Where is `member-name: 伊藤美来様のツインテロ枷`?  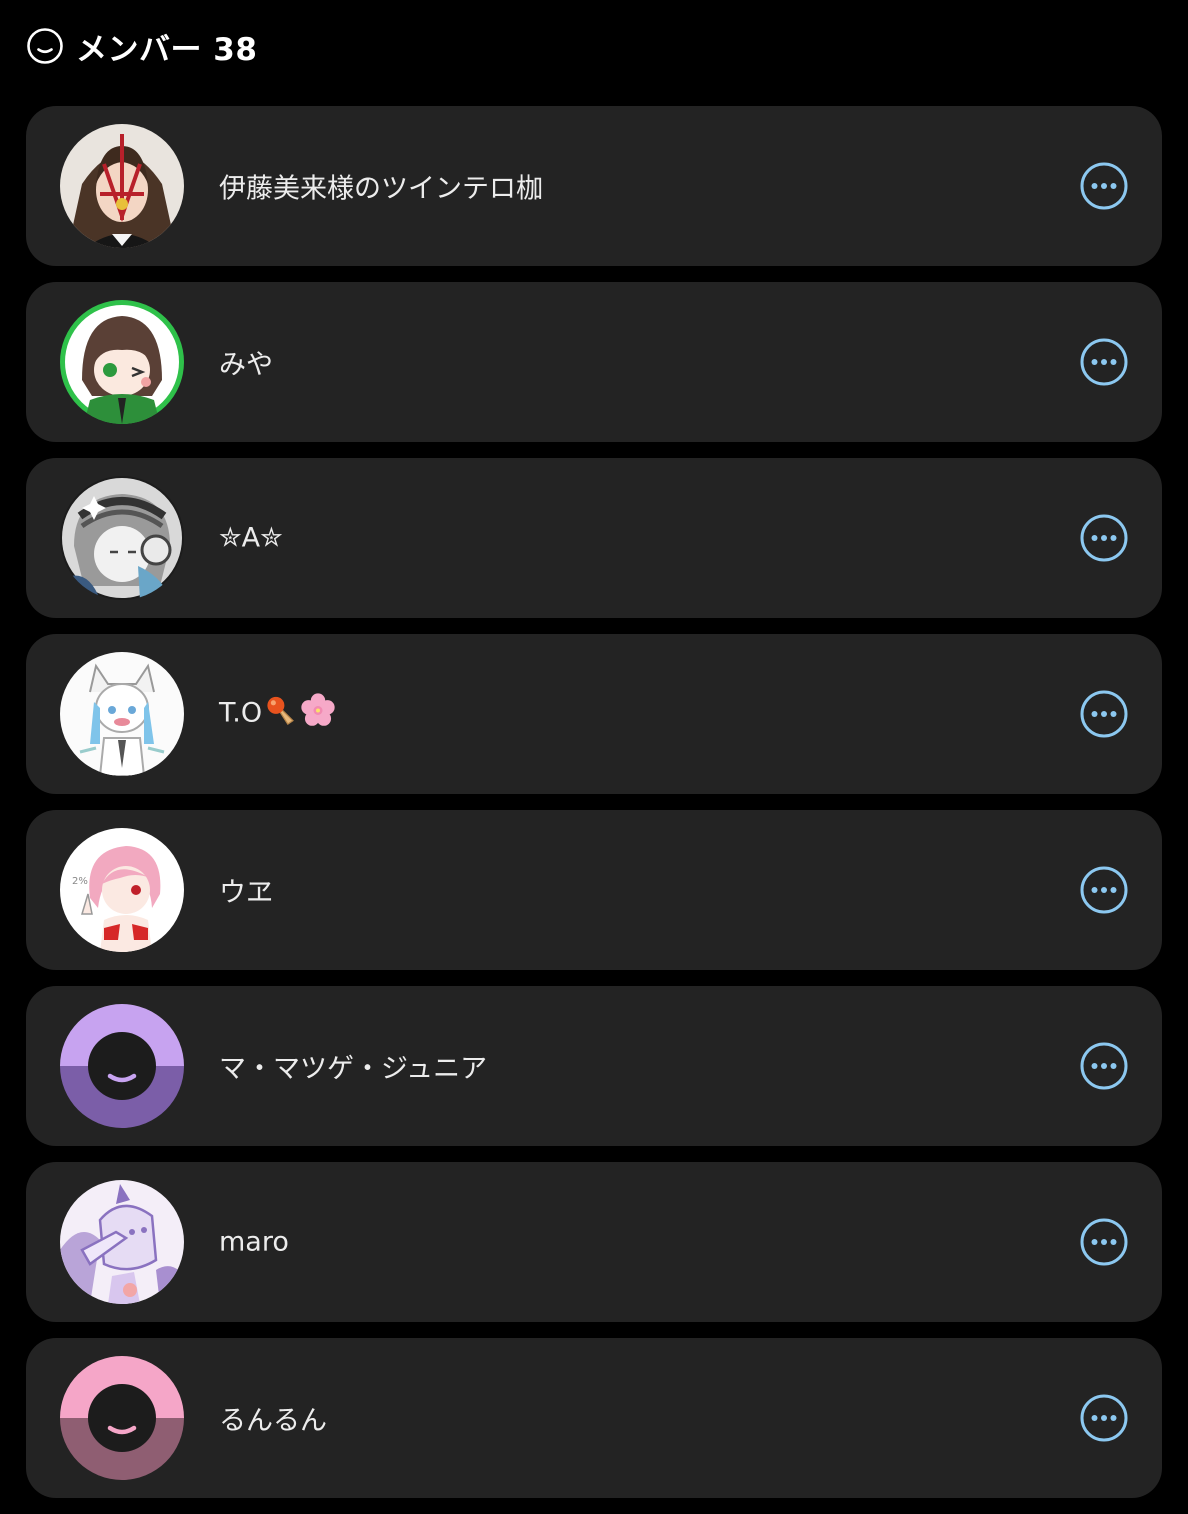
member-name: 伊藤美来様のツインテロ枷 is located at coordinates (381, 189).